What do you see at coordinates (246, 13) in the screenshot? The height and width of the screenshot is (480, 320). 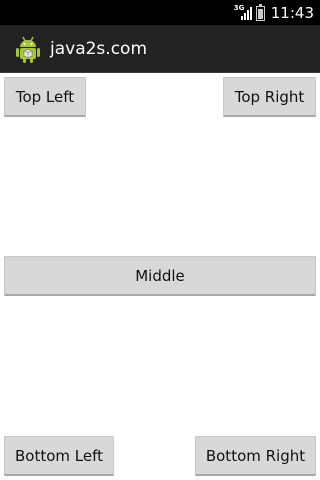 I see `signal-bars` at bounding box center [246, 13].